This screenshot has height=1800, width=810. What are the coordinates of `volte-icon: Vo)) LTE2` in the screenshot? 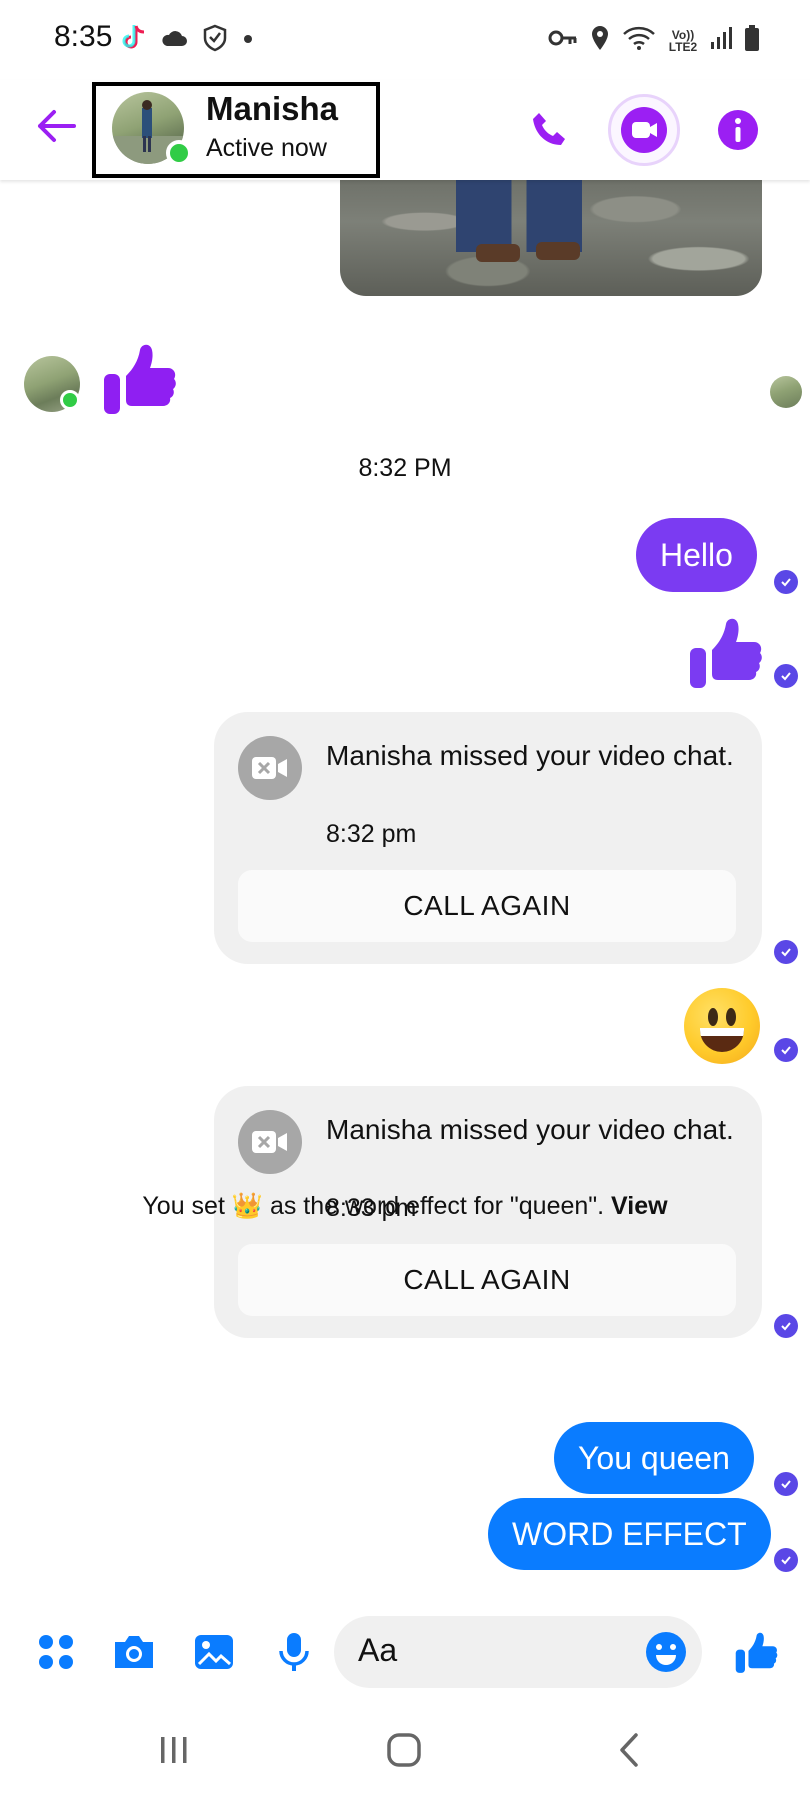 It's located at (683, 40).